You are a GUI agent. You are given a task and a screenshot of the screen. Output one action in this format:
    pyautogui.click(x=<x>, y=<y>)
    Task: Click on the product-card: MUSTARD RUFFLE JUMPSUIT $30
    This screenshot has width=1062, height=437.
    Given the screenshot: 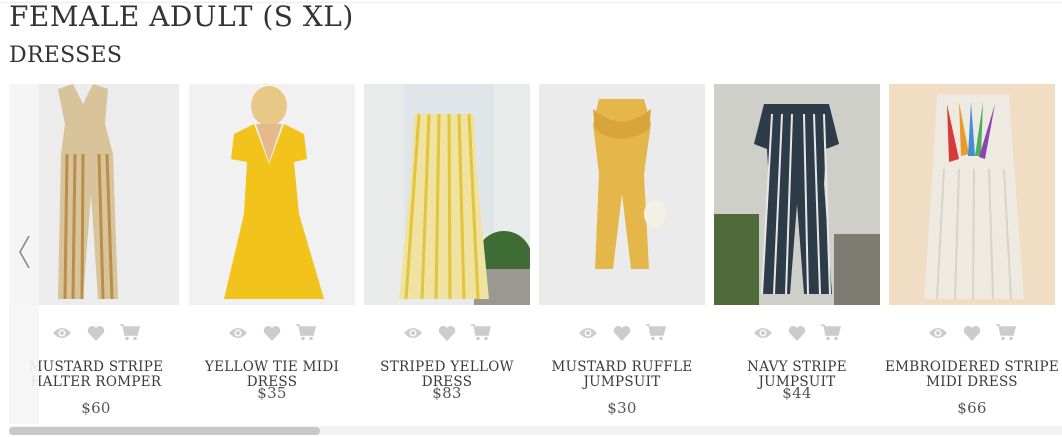 What is the action you would take?
    pyautogui.click(x=622, y=254)
    